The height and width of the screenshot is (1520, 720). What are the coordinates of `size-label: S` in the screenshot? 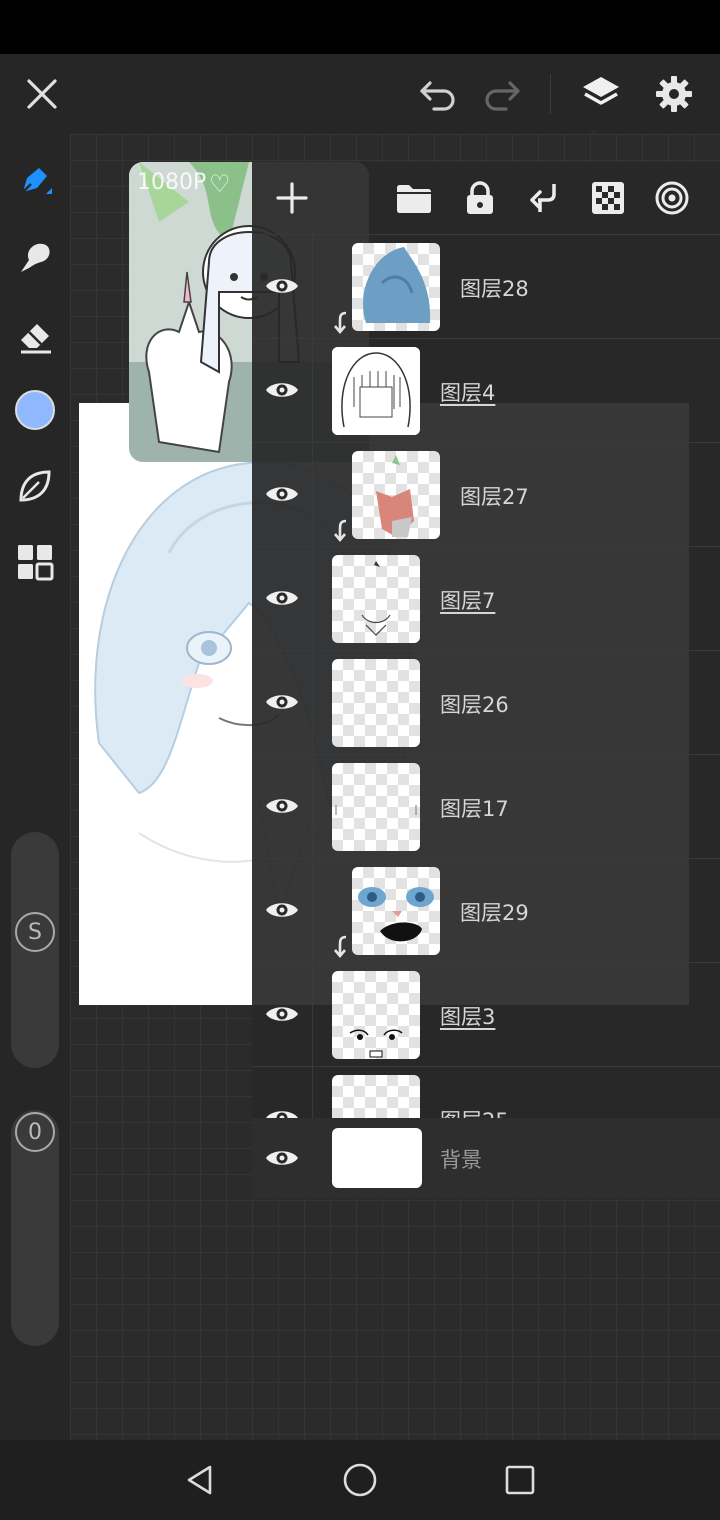 It's located at (35, 932).